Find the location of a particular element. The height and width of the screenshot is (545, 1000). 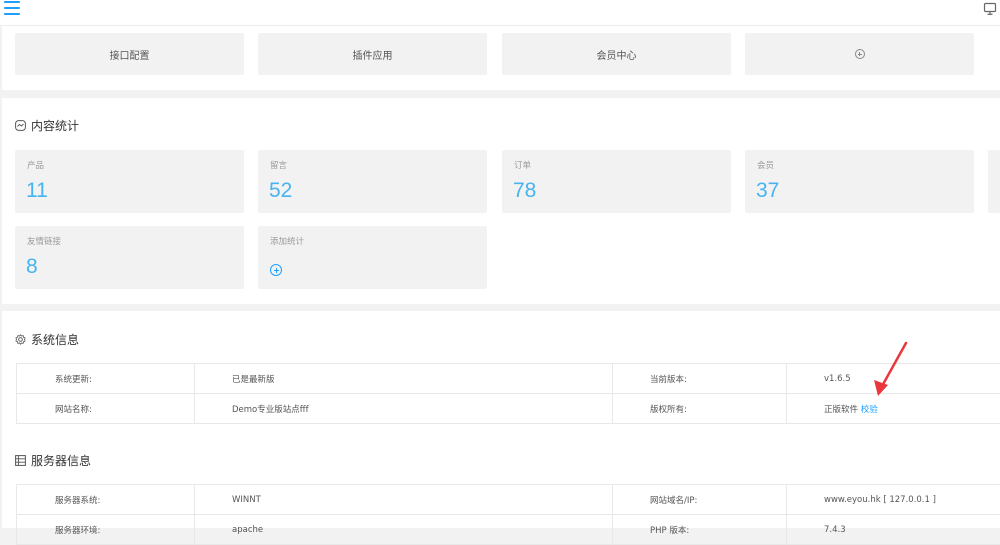

stat-value: 52 is located at coordinates (280, 191).